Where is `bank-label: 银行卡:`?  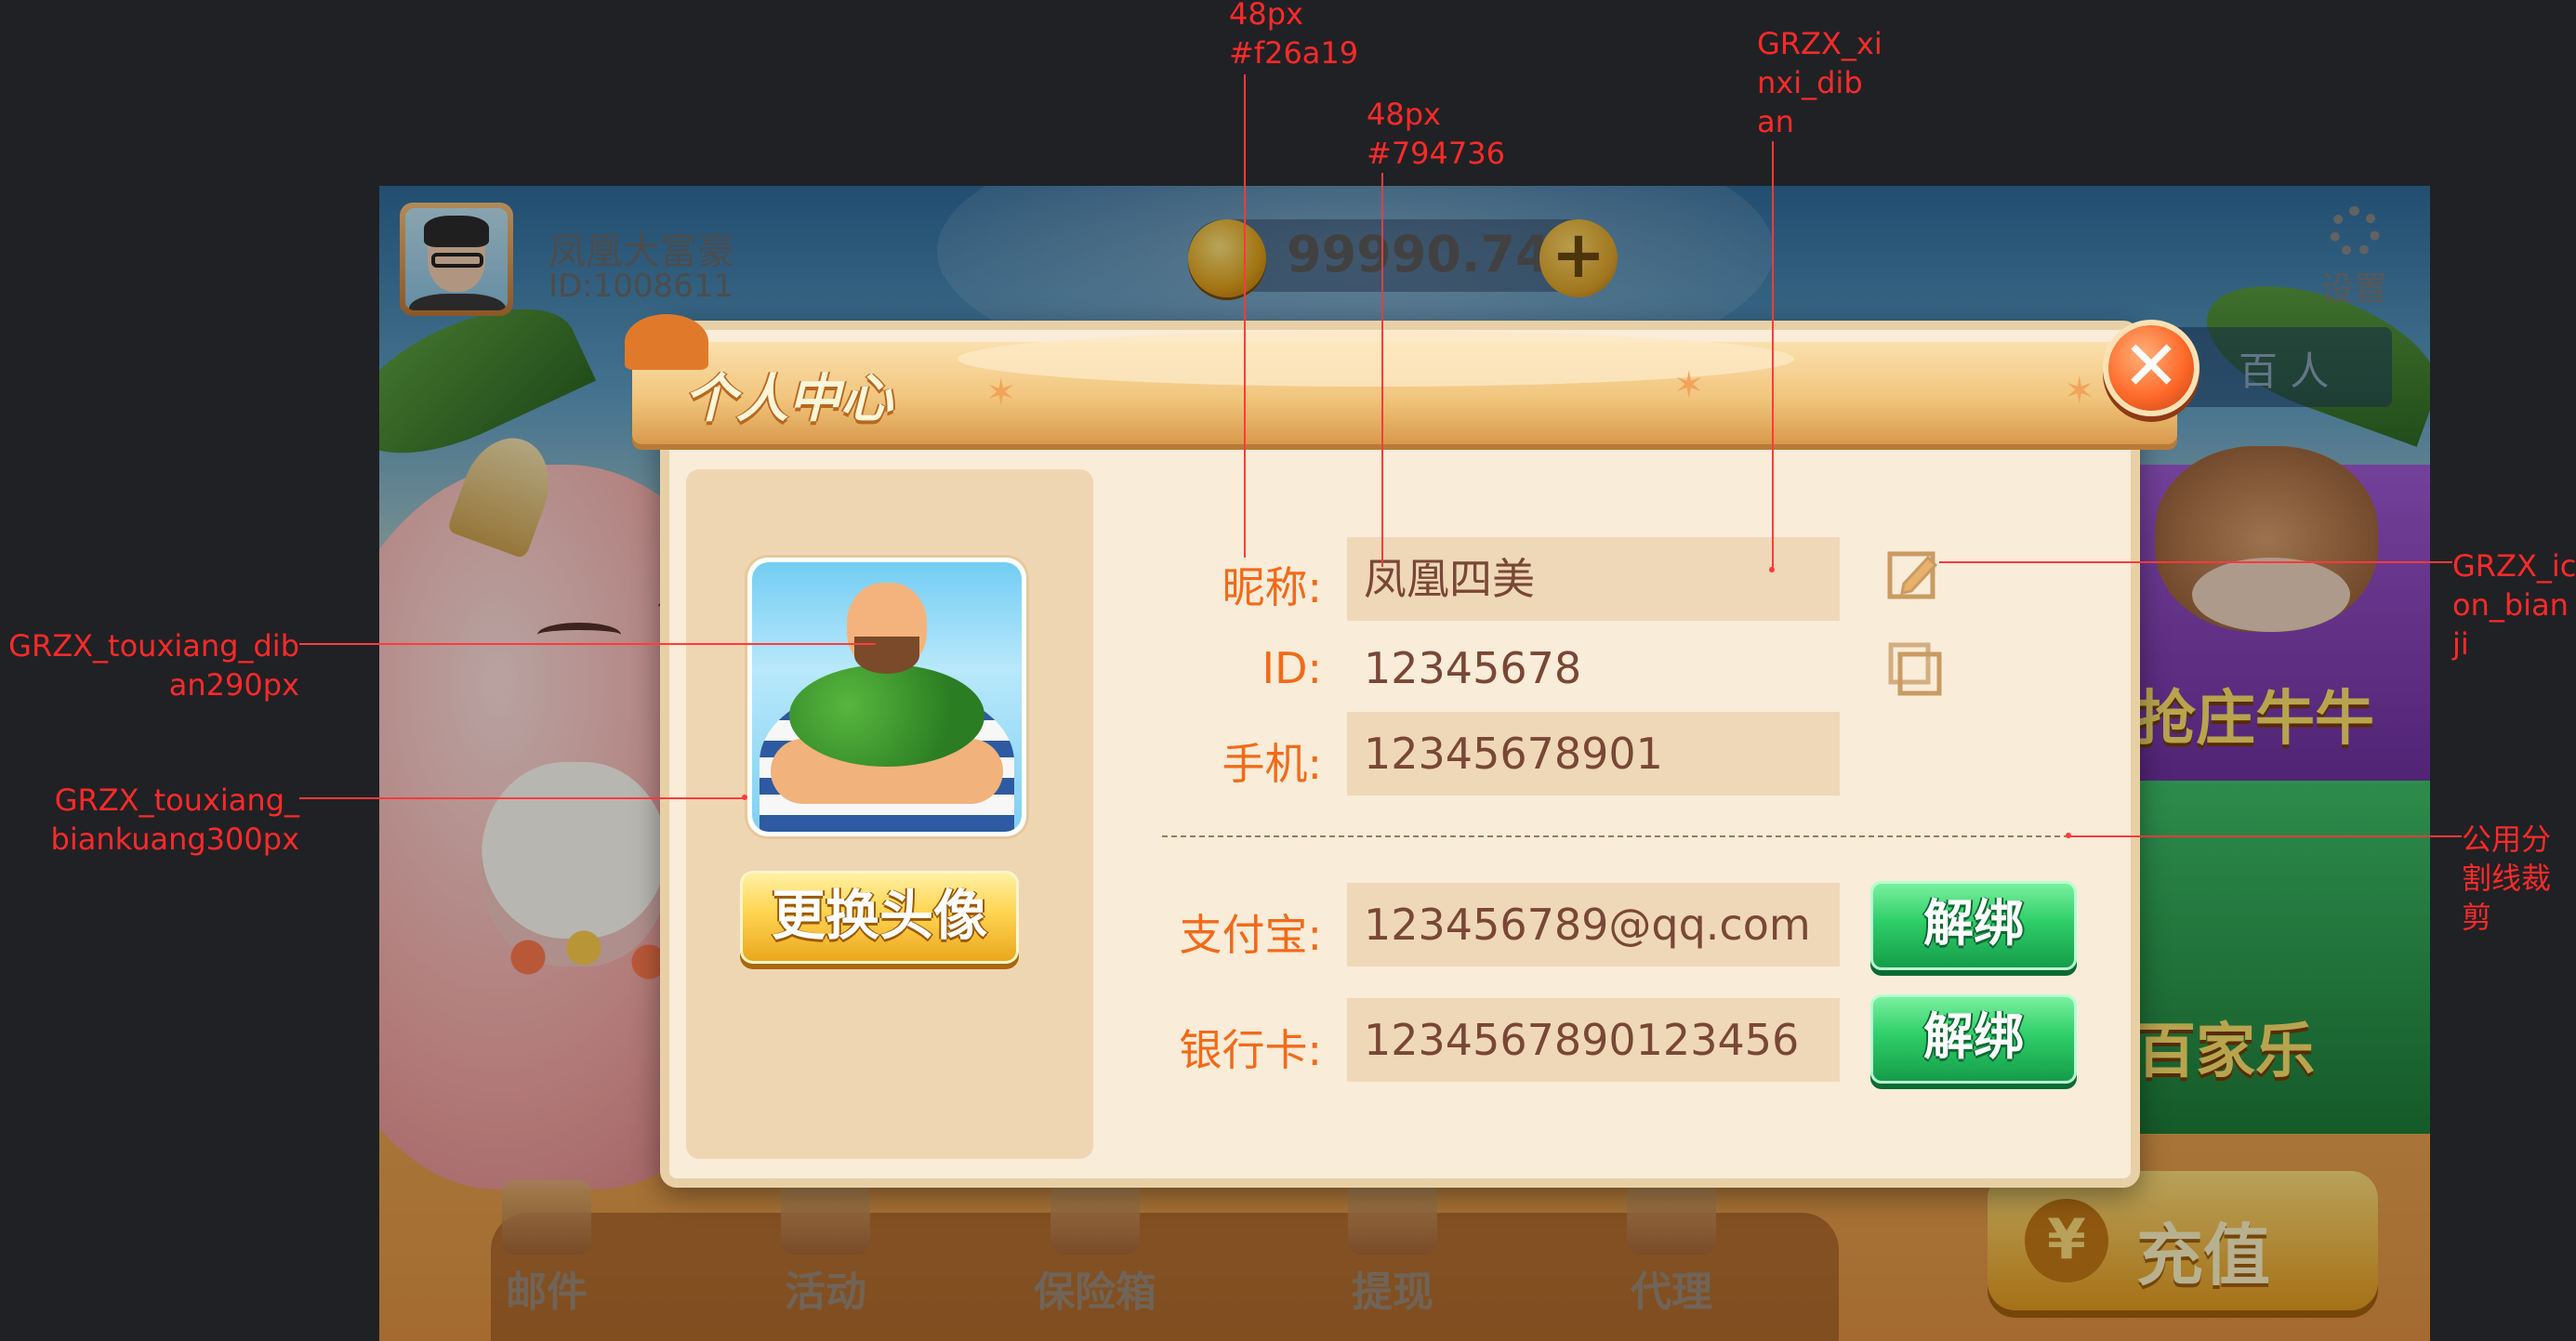 bank-label: 银行卡: is located at coordinates (1251, 1050).